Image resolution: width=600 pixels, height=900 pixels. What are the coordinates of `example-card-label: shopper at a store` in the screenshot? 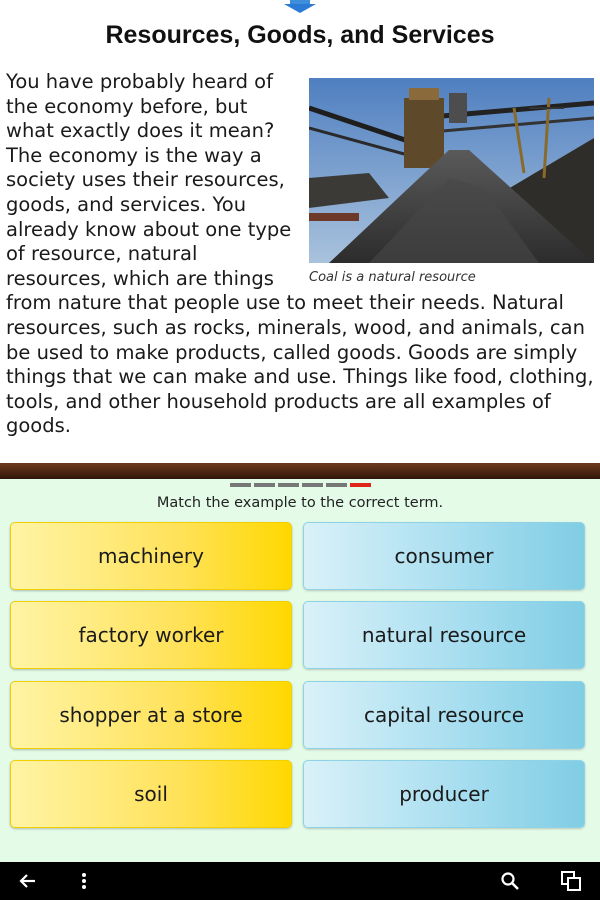 It's located at (151, 715).